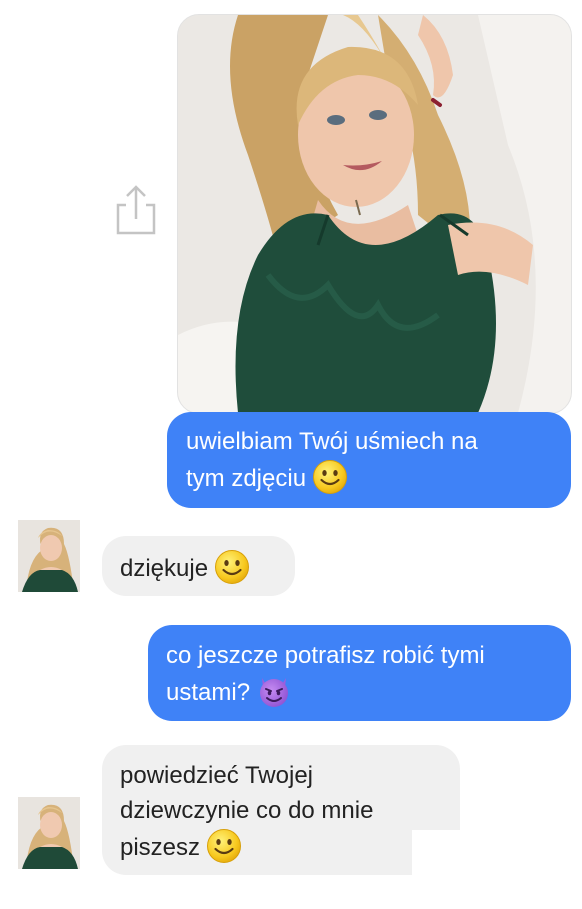 The image size is (582, 909). Describe the element at coordinates (136, 210) in the screenshot. I see `share-icon` at that location.